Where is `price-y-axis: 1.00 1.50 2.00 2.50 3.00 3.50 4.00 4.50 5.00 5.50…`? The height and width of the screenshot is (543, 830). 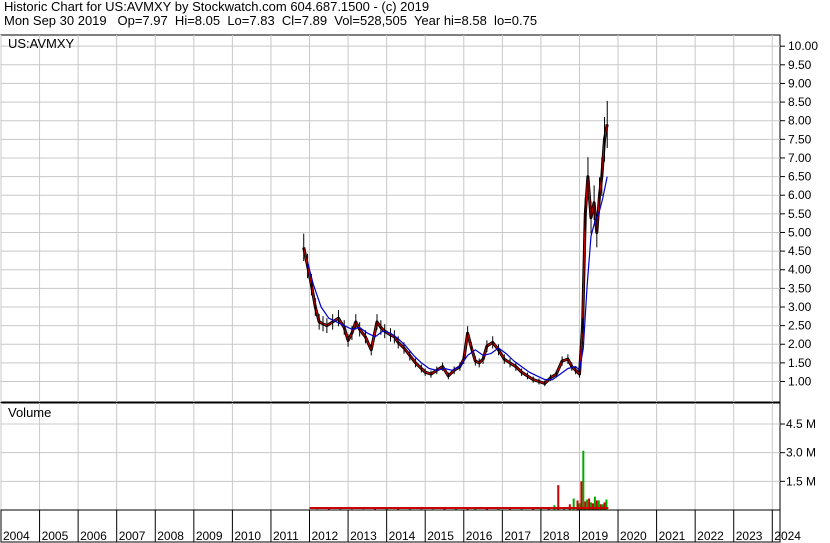 price-y-axis: 1.00 1.50 2.00 2.50 3.00 3.50 4.00 4.50 5.00 5.50… is located at coordinates (799, 214).